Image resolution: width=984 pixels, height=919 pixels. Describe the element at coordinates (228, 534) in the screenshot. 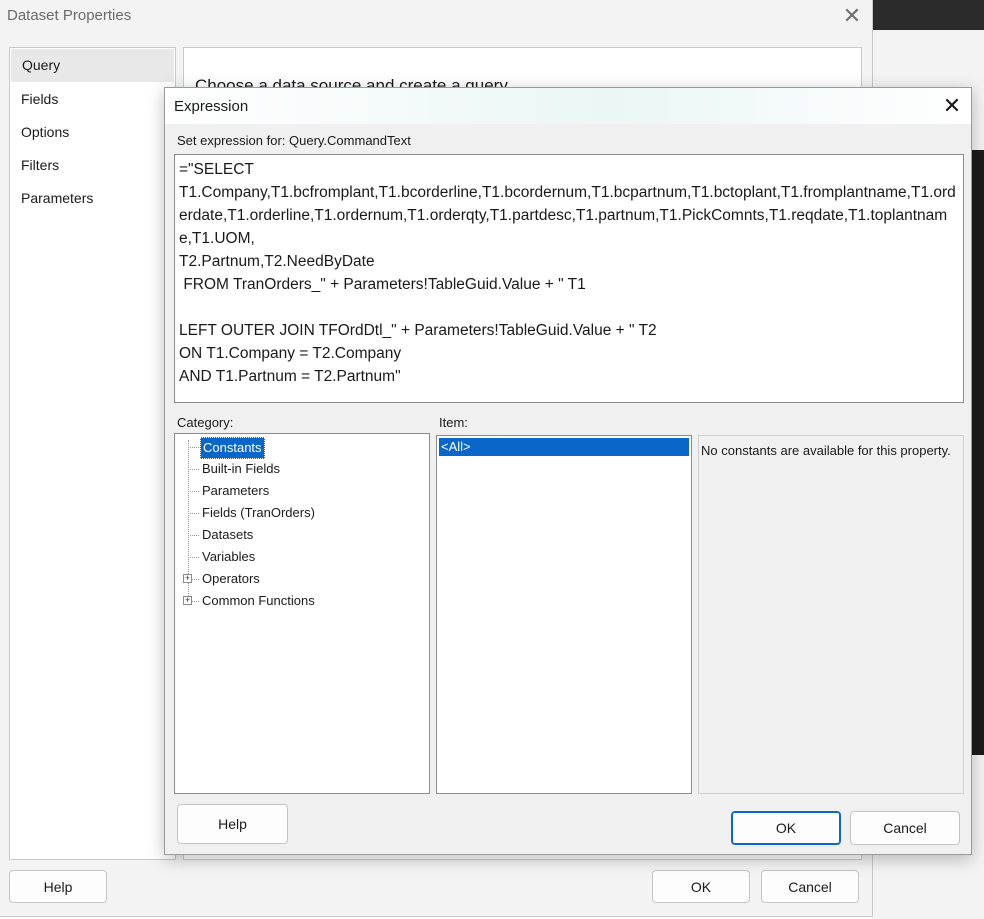

I see `tree-item-label: Datasets` at that location.